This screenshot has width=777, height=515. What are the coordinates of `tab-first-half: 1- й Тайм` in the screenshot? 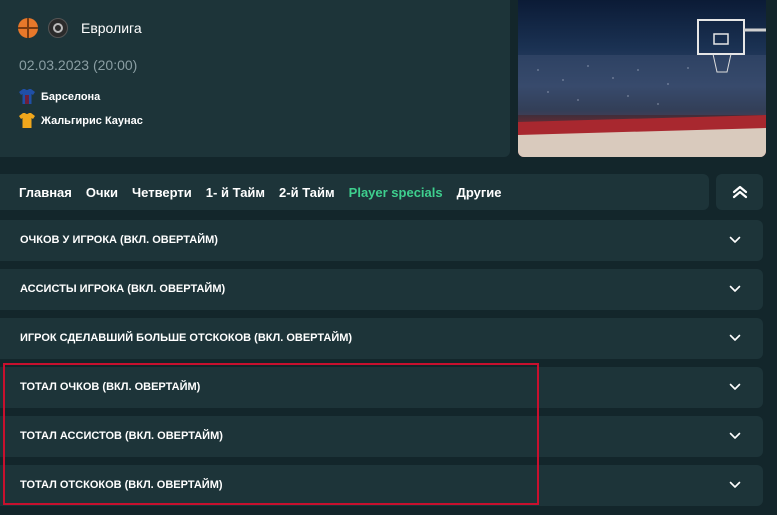 It's located at (235, 192).